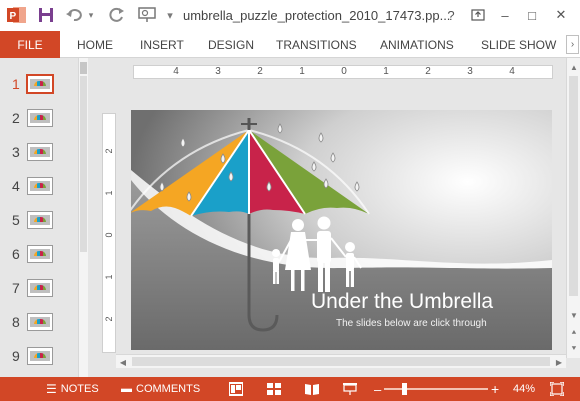 The image size is (580, 401). I want to click on ribbon-scroll-right-icon: ›, so click(572, 44).